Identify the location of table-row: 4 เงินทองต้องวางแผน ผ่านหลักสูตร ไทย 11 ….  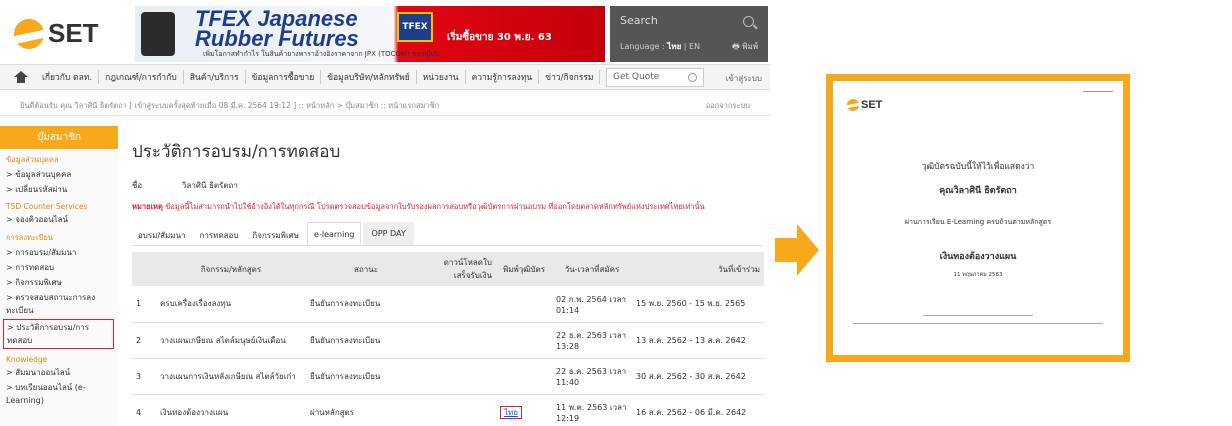
(448, 410).